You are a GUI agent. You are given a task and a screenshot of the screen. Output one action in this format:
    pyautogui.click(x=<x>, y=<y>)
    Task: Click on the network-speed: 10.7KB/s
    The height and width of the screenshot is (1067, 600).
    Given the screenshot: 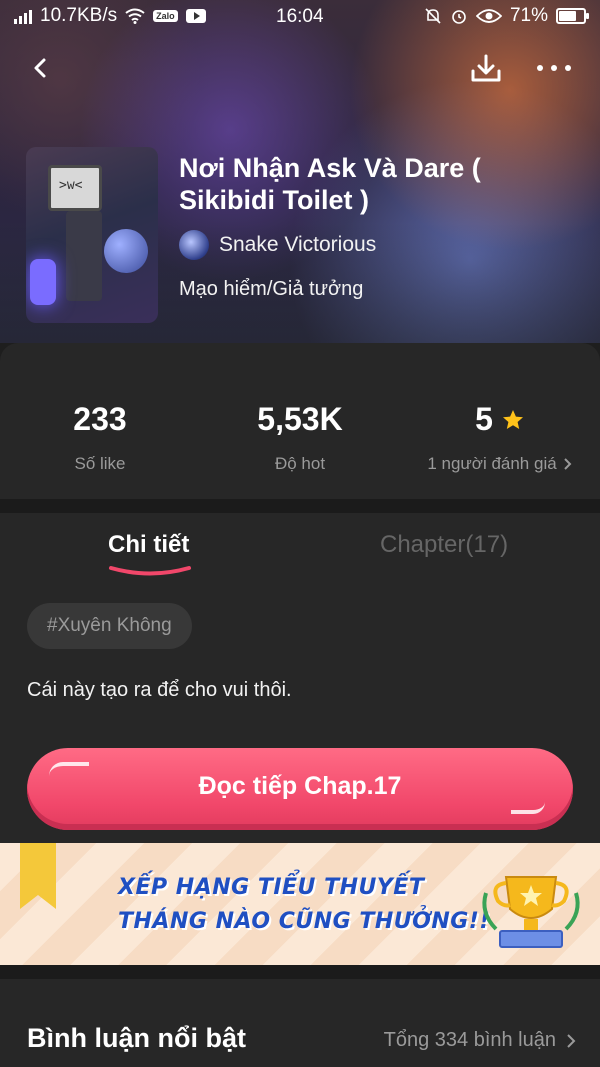 What is the action you would take?
    pyautogui.click(x=79, y=15)
    